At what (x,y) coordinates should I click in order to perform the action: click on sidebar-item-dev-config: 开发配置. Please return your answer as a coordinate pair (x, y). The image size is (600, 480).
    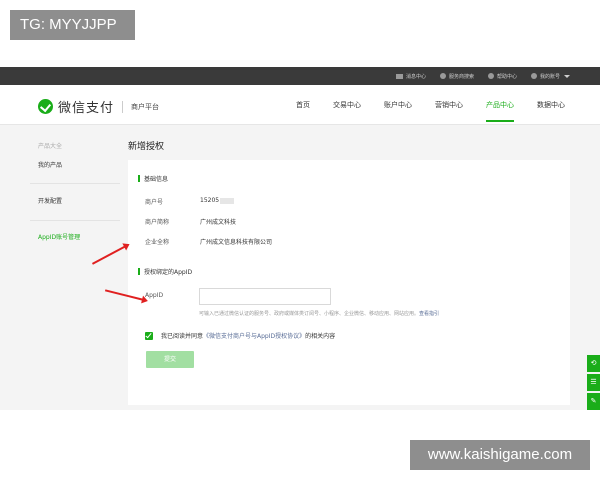
    Looking at the image, I should click on (50, 200).